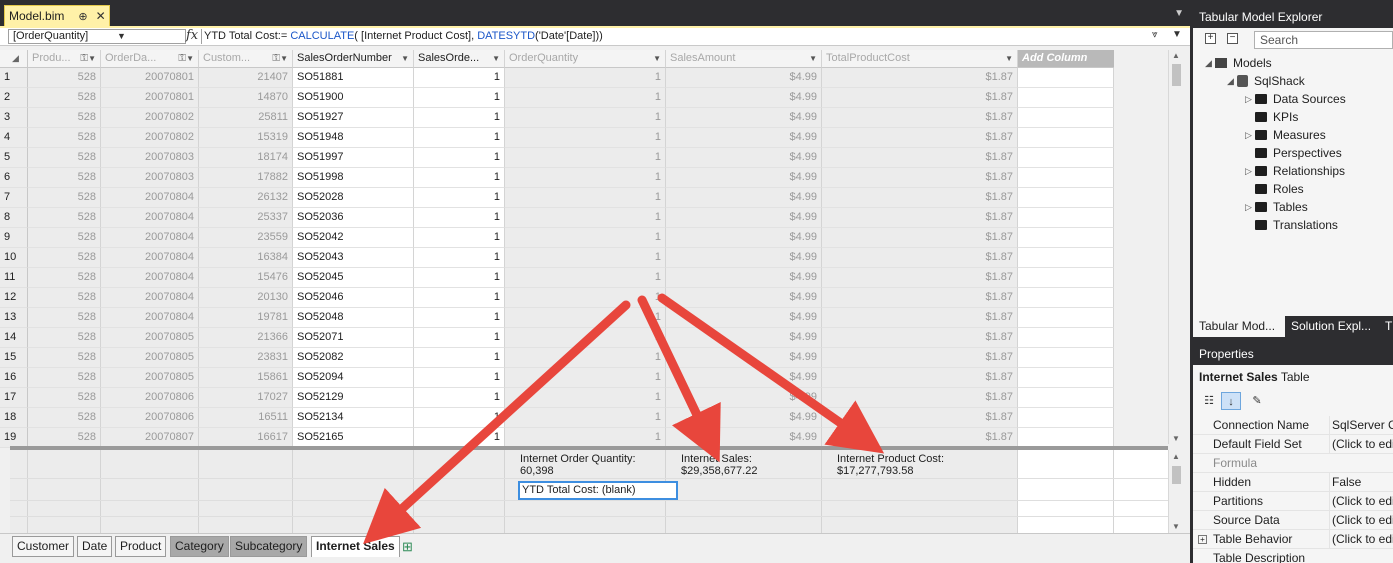 The image size is (1393, 563). What do you see at coordinates (1293, 539) in the screenshot?
I see `property-row: + Table Behavior (Click to edi` at bounding box center [1293, 539].